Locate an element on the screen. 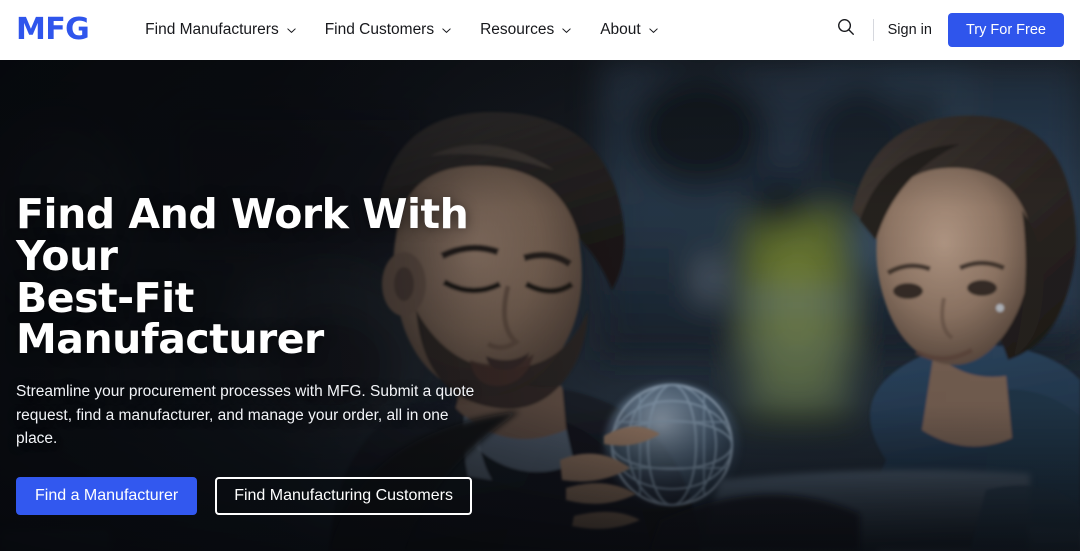 The height and width of the screenshot is (551, 1080). header-actions: Sign in Try For Free is located at coordinates (954, 29).